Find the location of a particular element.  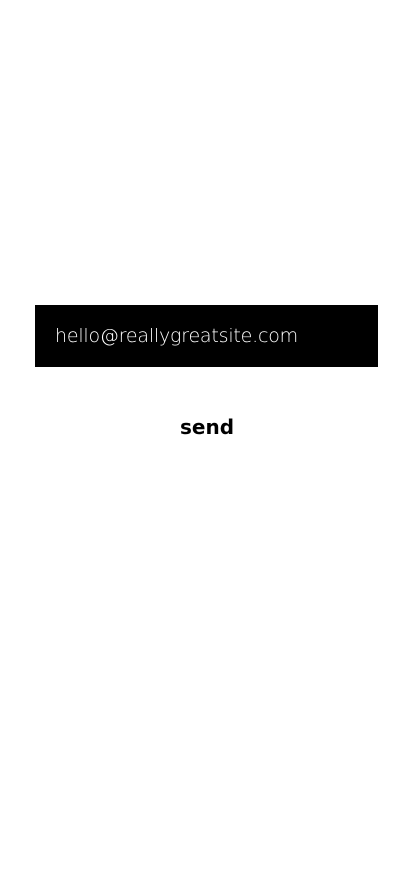

email-field: hello@reallygreatsite.com is located at coordinates (206, 336).